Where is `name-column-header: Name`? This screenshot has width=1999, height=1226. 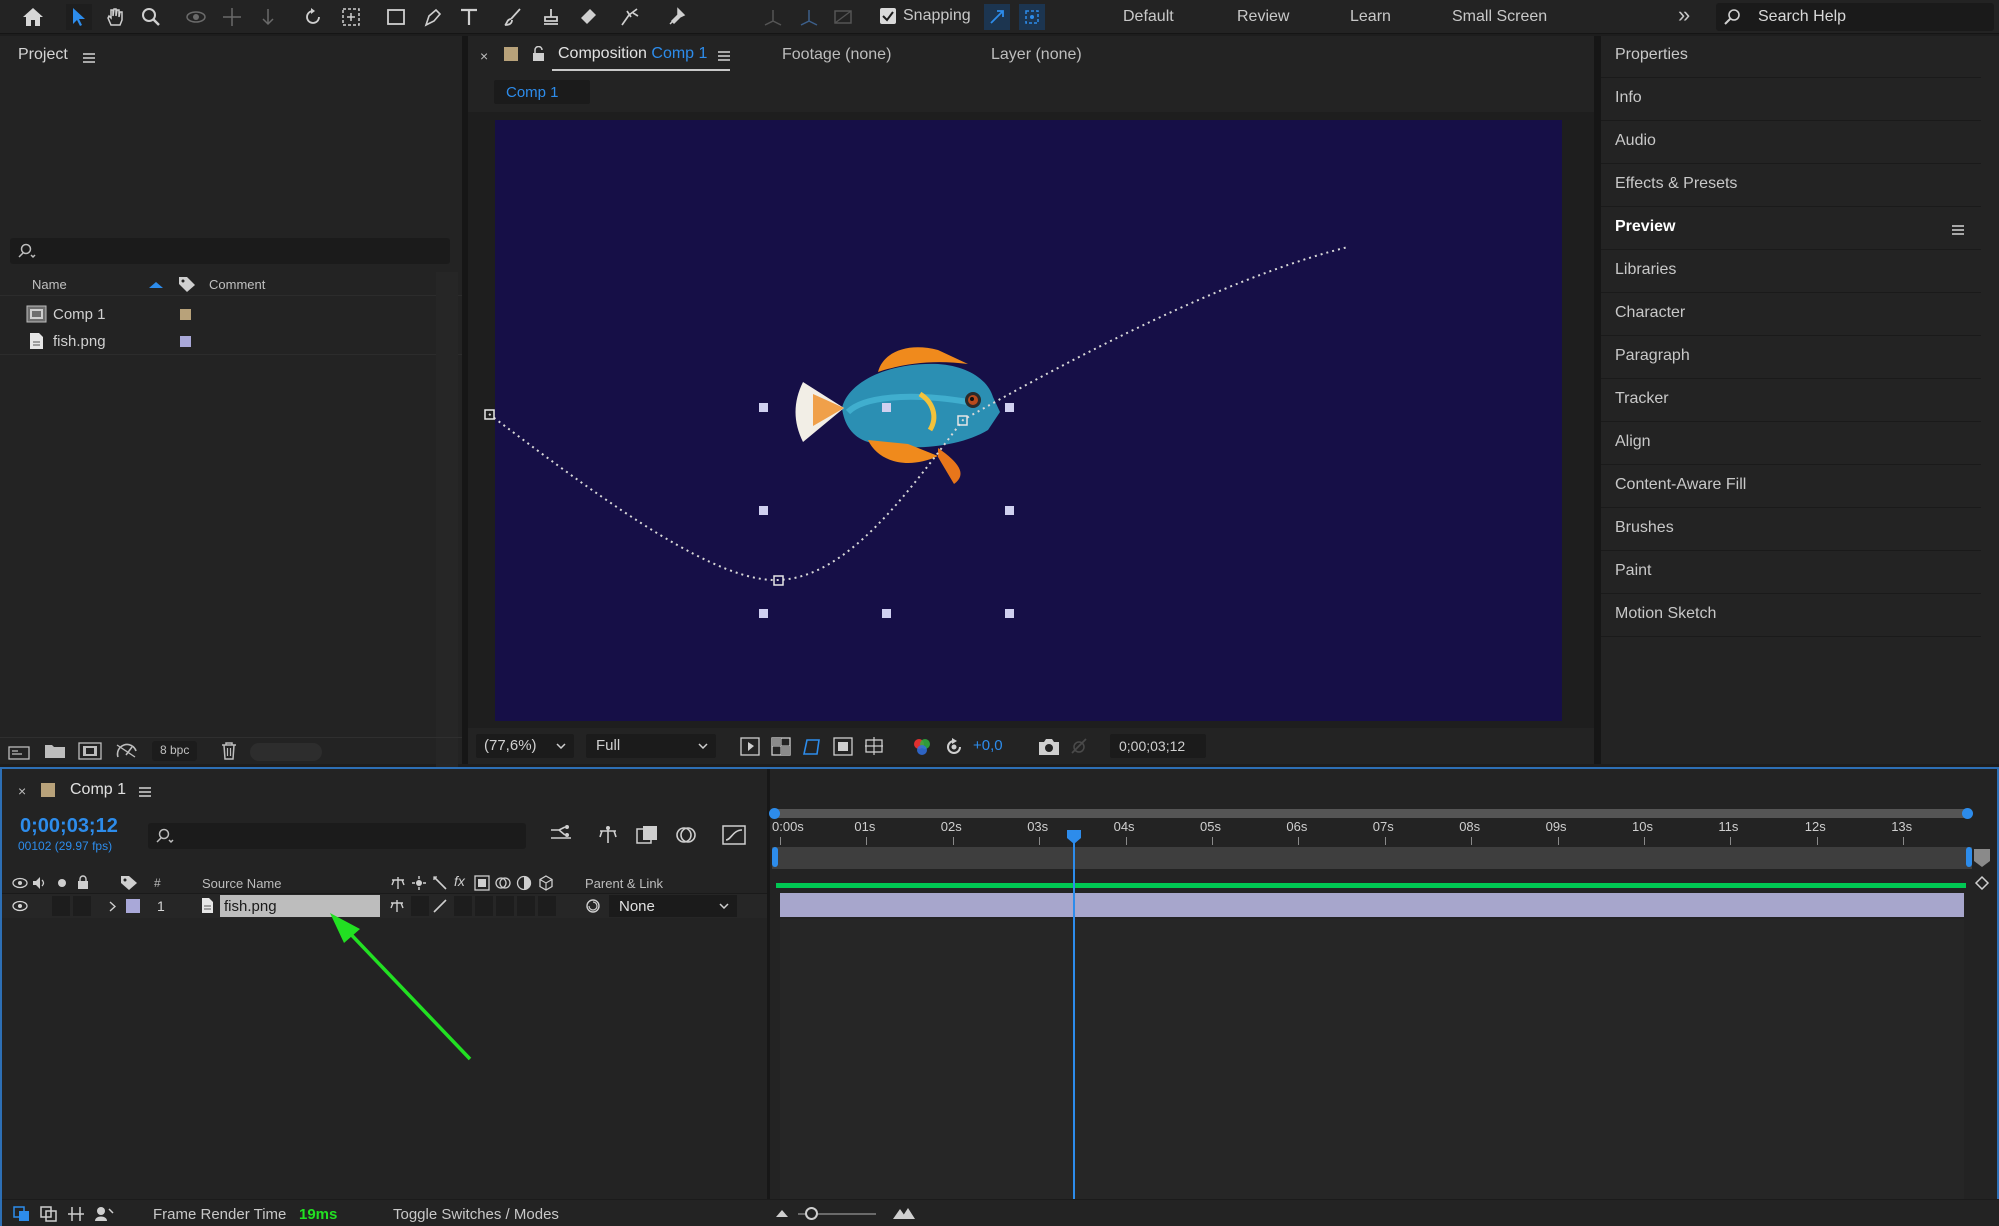
name-column-header: Name is located at coordinates (49, 284).